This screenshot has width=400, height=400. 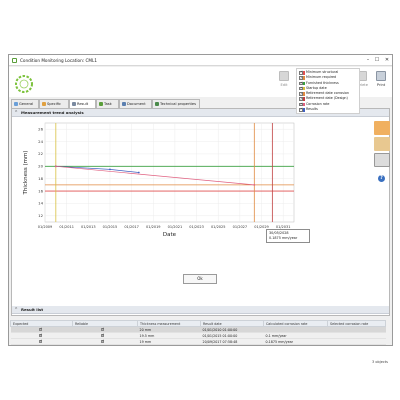 I want to click on y-tick-label: 20, so click(x=40, y=166).